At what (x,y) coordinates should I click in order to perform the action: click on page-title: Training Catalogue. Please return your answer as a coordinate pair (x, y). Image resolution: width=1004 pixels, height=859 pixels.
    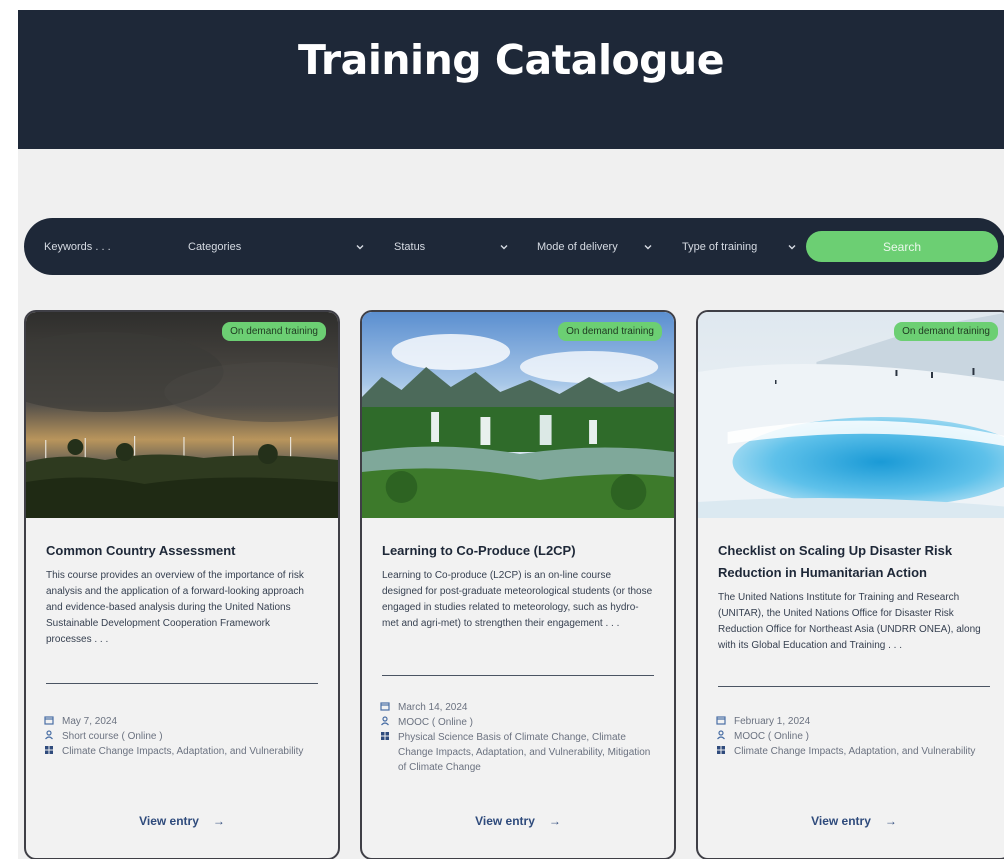
    Looking at the image, I should click on (511, 60).